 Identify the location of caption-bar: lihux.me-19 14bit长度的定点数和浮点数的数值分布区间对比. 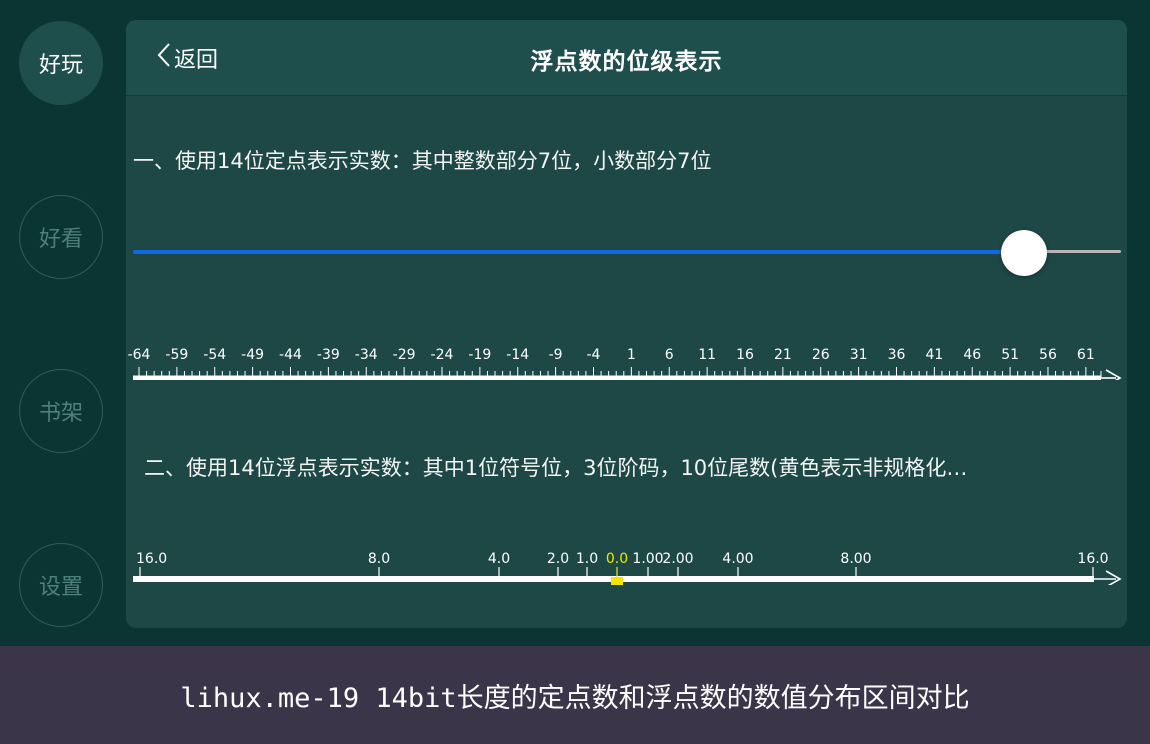
(575, 695).